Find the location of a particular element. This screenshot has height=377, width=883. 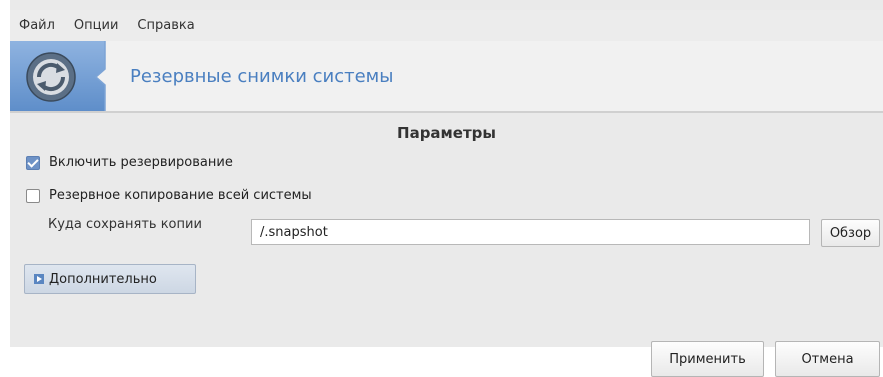

full-system-row: Резервное копирование всей системы is located at coordinates (169, 195).